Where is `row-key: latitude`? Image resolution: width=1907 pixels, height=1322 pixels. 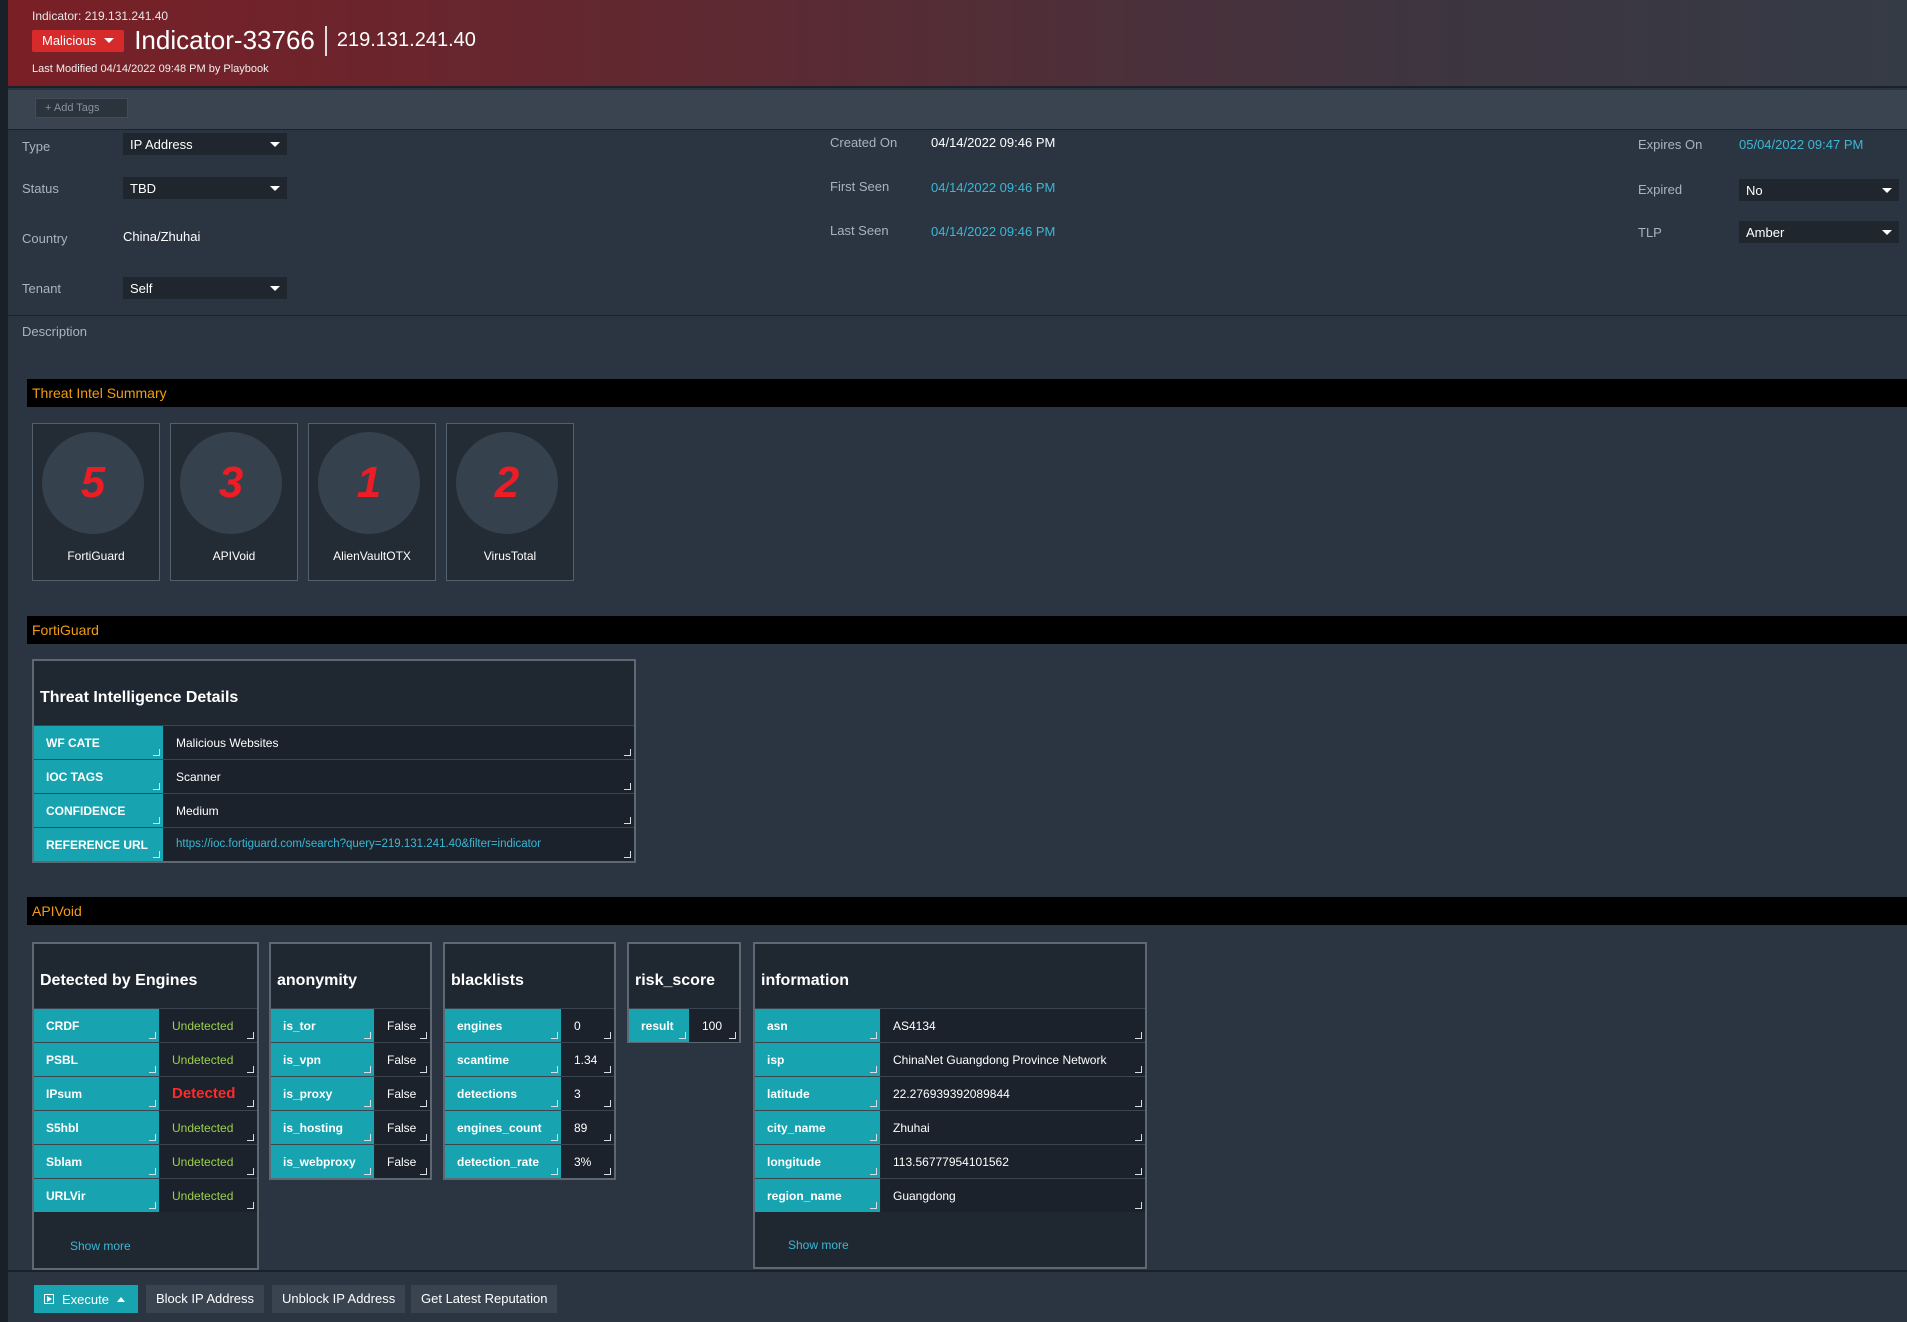
row-key: latitude is located at coordinates (818, 1093).